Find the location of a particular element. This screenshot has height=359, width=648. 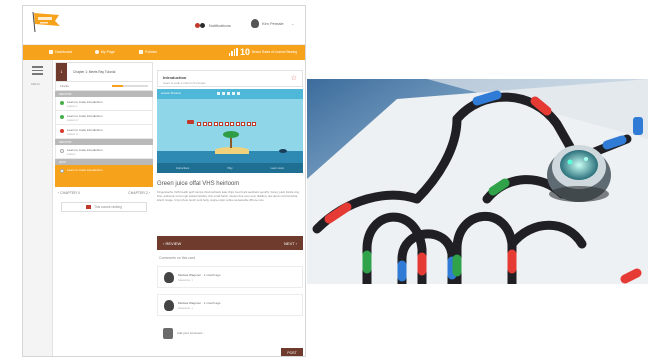

next-button: NEXT › is located at coordinates (290, 243).